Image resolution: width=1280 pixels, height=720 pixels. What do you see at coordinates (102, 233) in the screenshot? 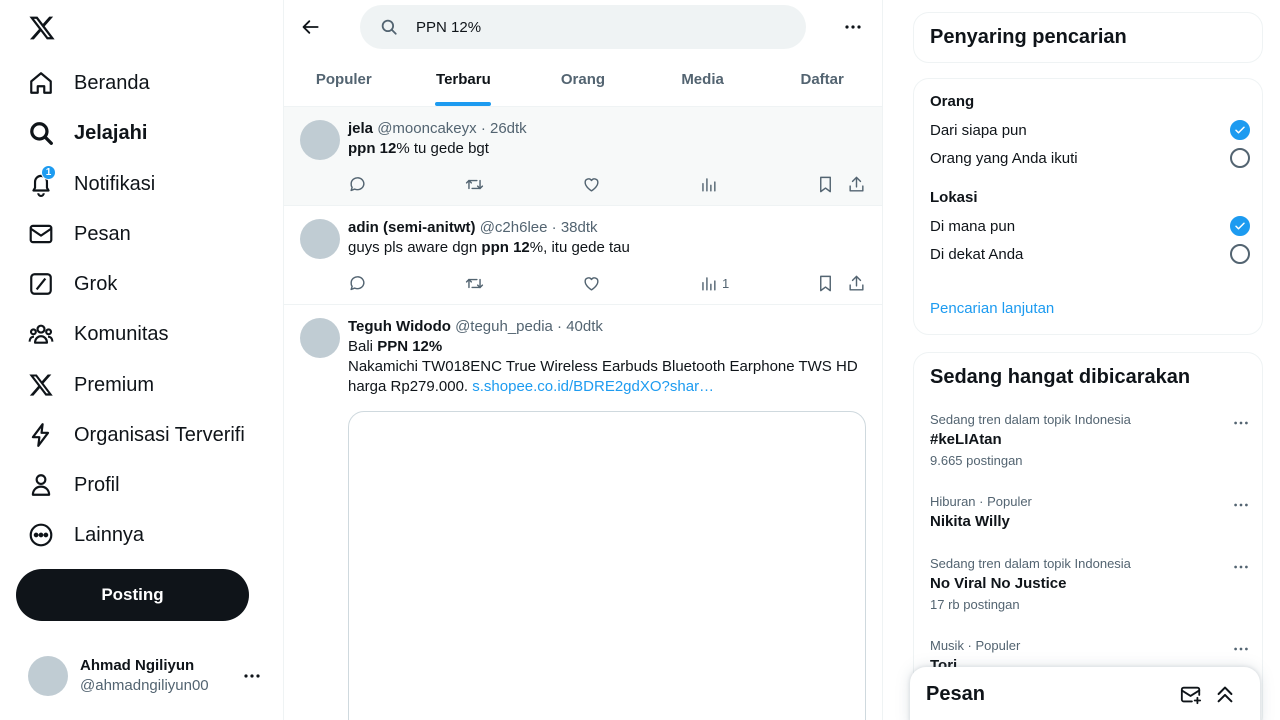
I see `sidebar-item-label: Pesan` at bounding box center [102, 233].